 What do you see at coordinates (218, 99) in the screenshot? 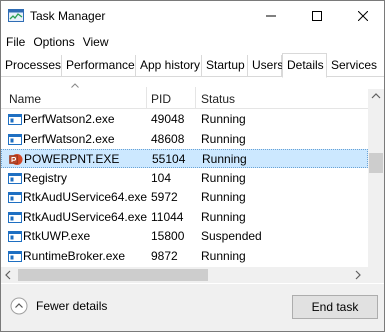
I see `column-header-status: Status` at bounding box center [218, 99].